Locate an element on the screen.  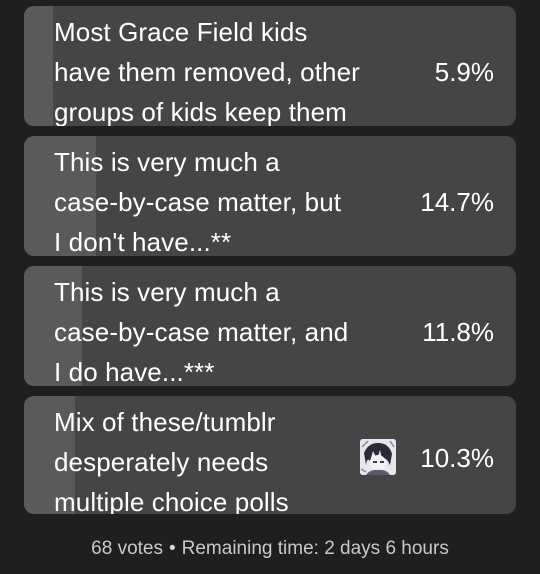
poll-option-percent: 5.9% is located at coordinates (464, 72).